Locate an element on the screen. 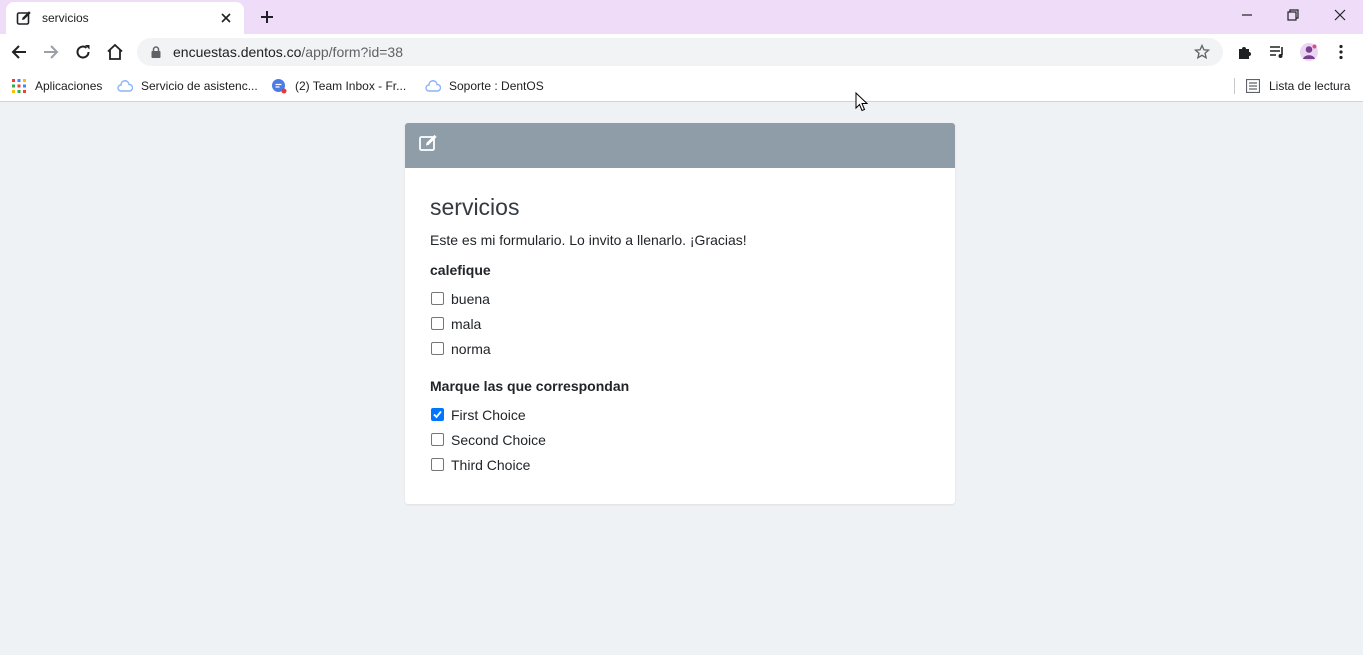 This screenshot has height=655, width=1363. bookmark-soporte-dentos: Soporte : DentOS is located at coordinates (484, 86).